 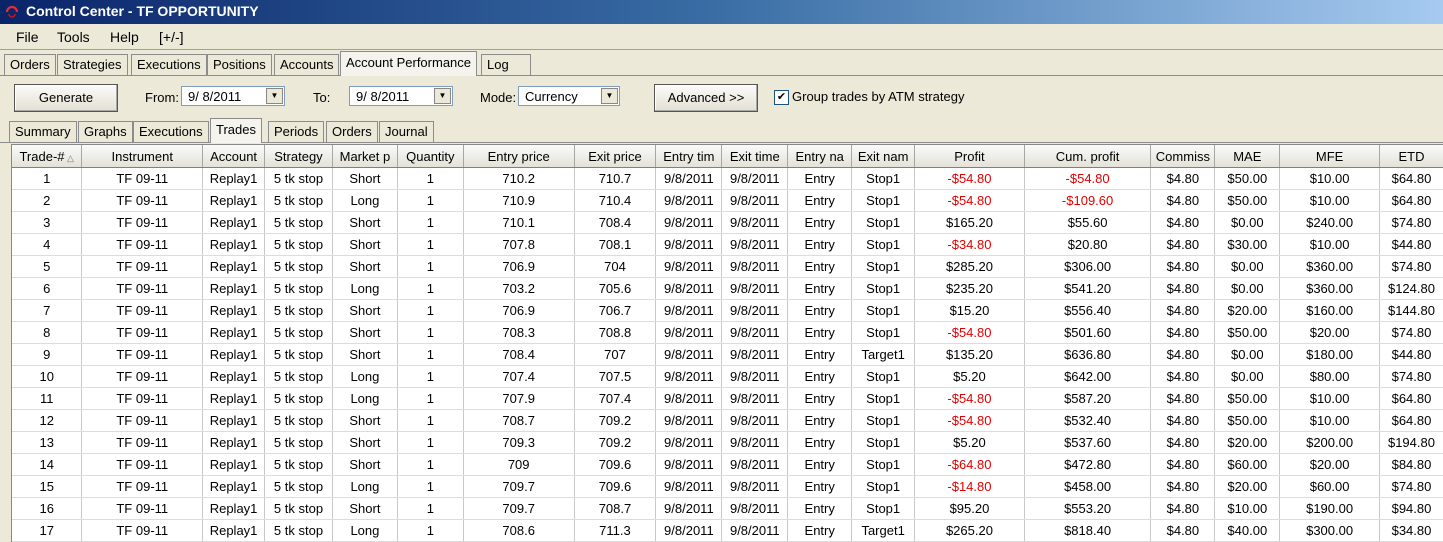 What do you see at coordinates (298, 156) in the screenshot?
I see `column-header-strategy: Strategy` at bounding box center [298, 156].